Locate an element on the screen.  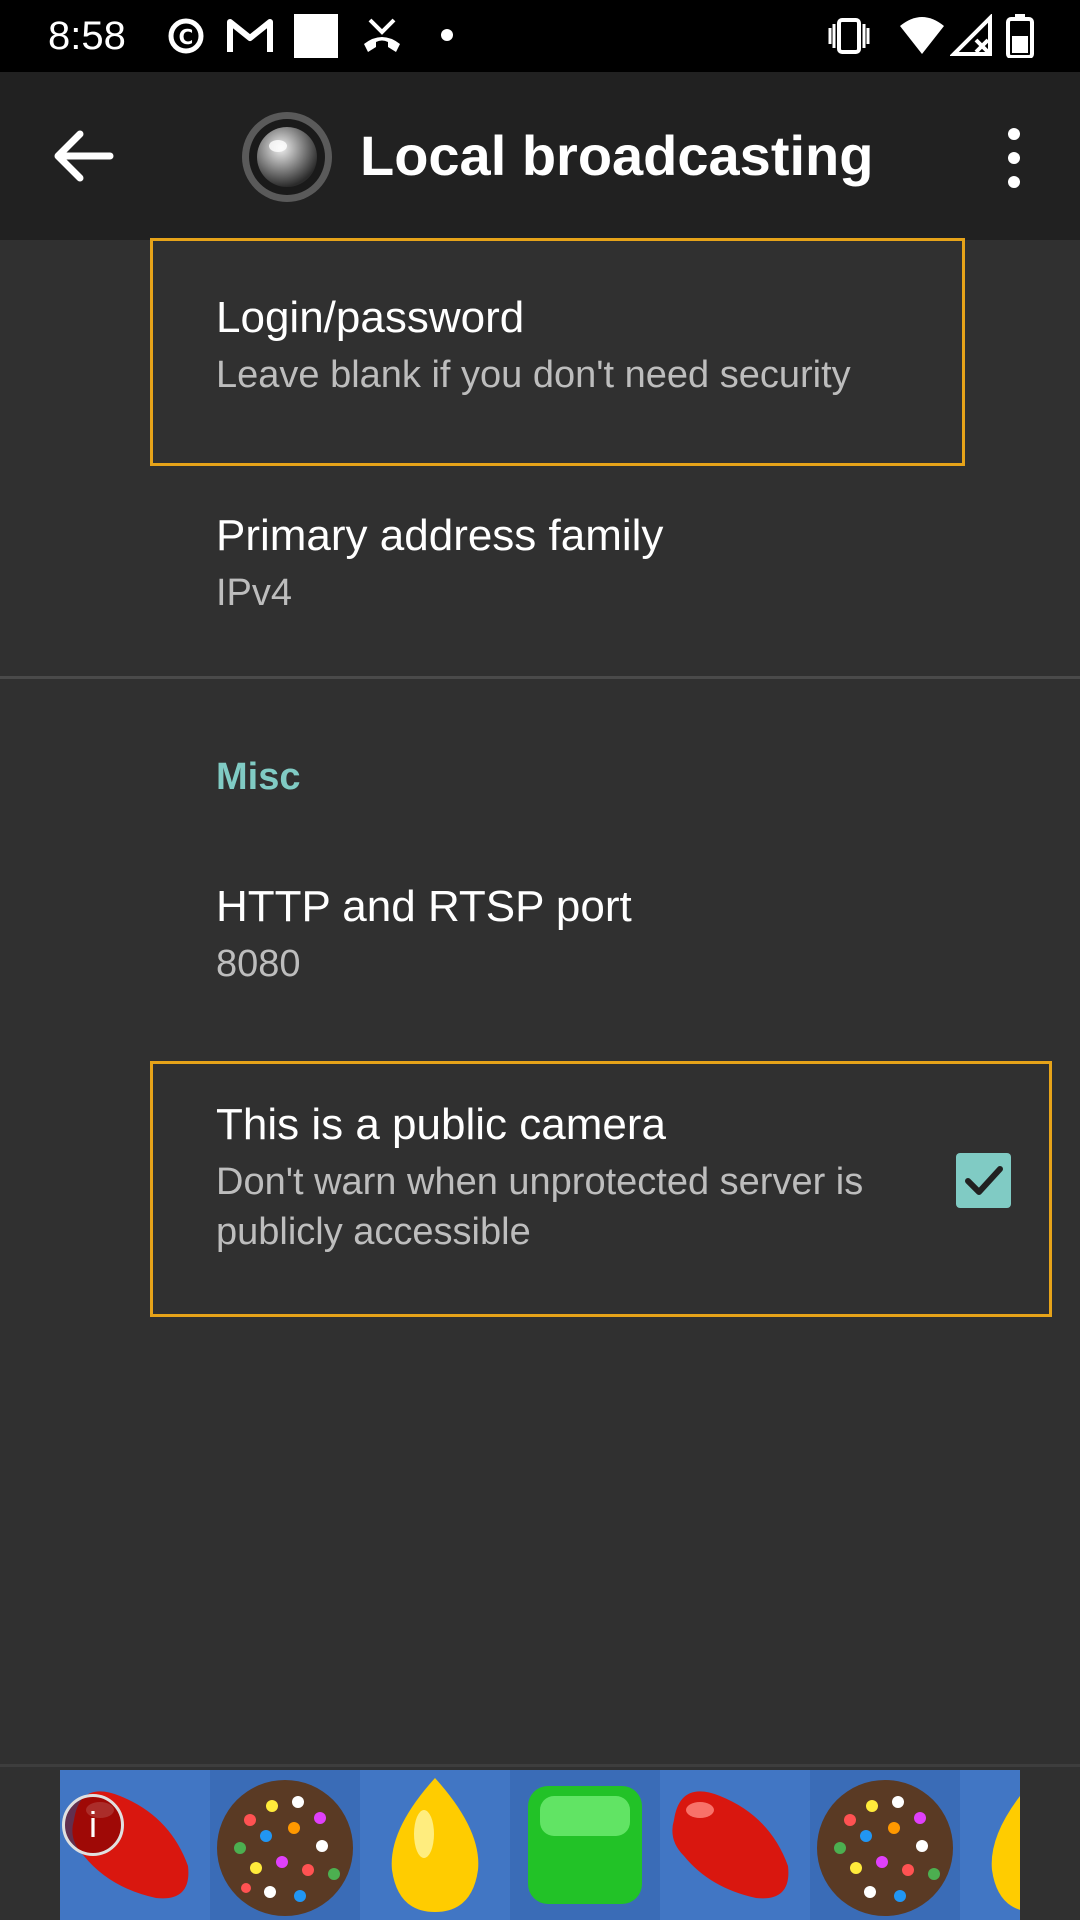
dot-icon is located at coordinates (447, 37).